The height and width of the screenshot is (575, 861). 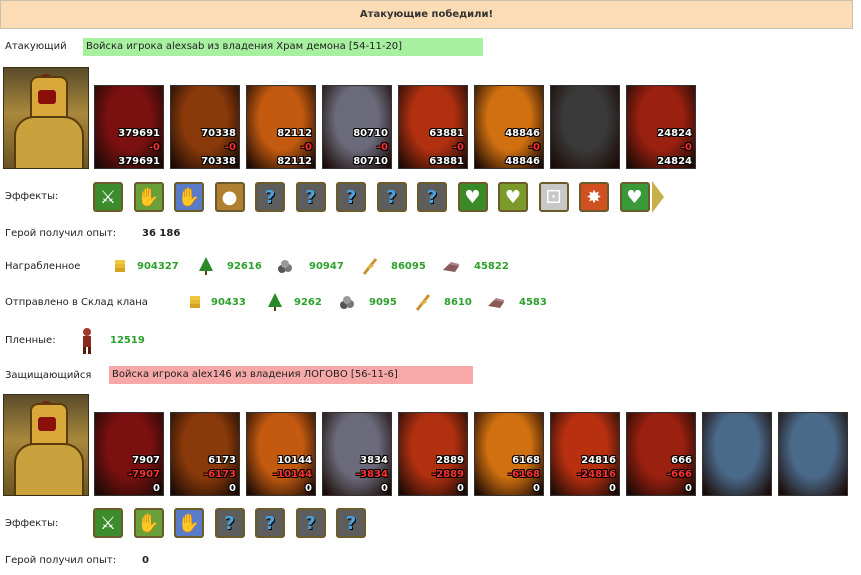 What do you see at coordinates (585, 127) in the screenshot?
I see `stone-golem-unit-icon` at bounding box center [585, 127].